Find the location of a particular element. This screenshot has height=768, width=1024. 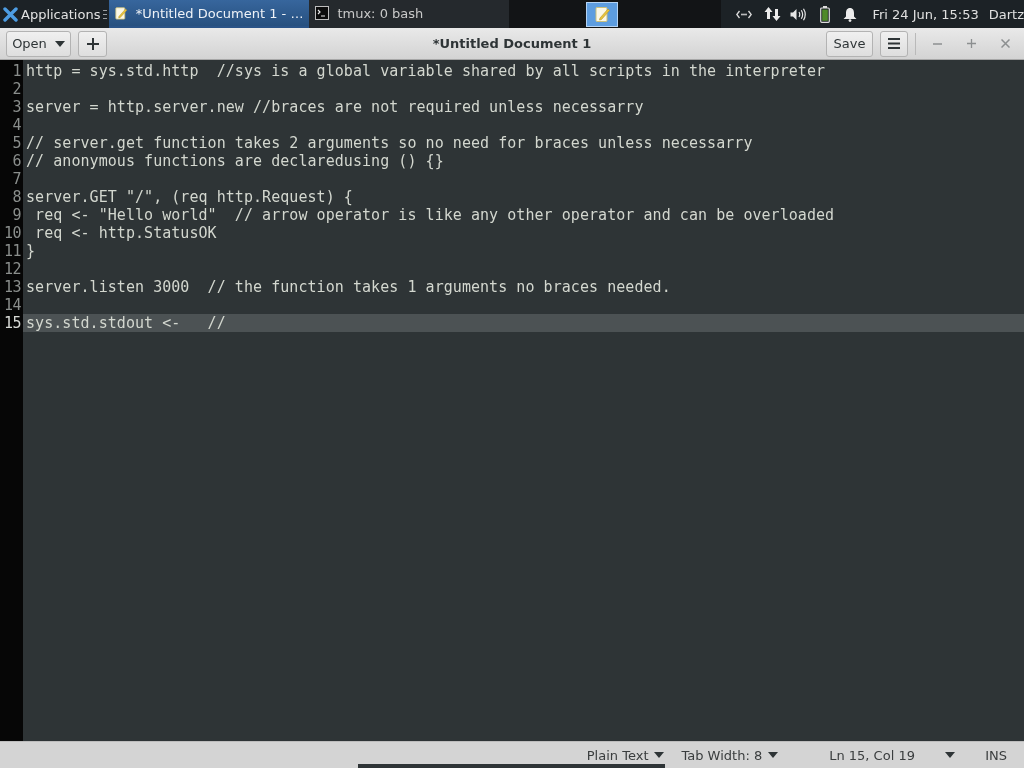

line-number: 14 is located at coordinates (12, 305).